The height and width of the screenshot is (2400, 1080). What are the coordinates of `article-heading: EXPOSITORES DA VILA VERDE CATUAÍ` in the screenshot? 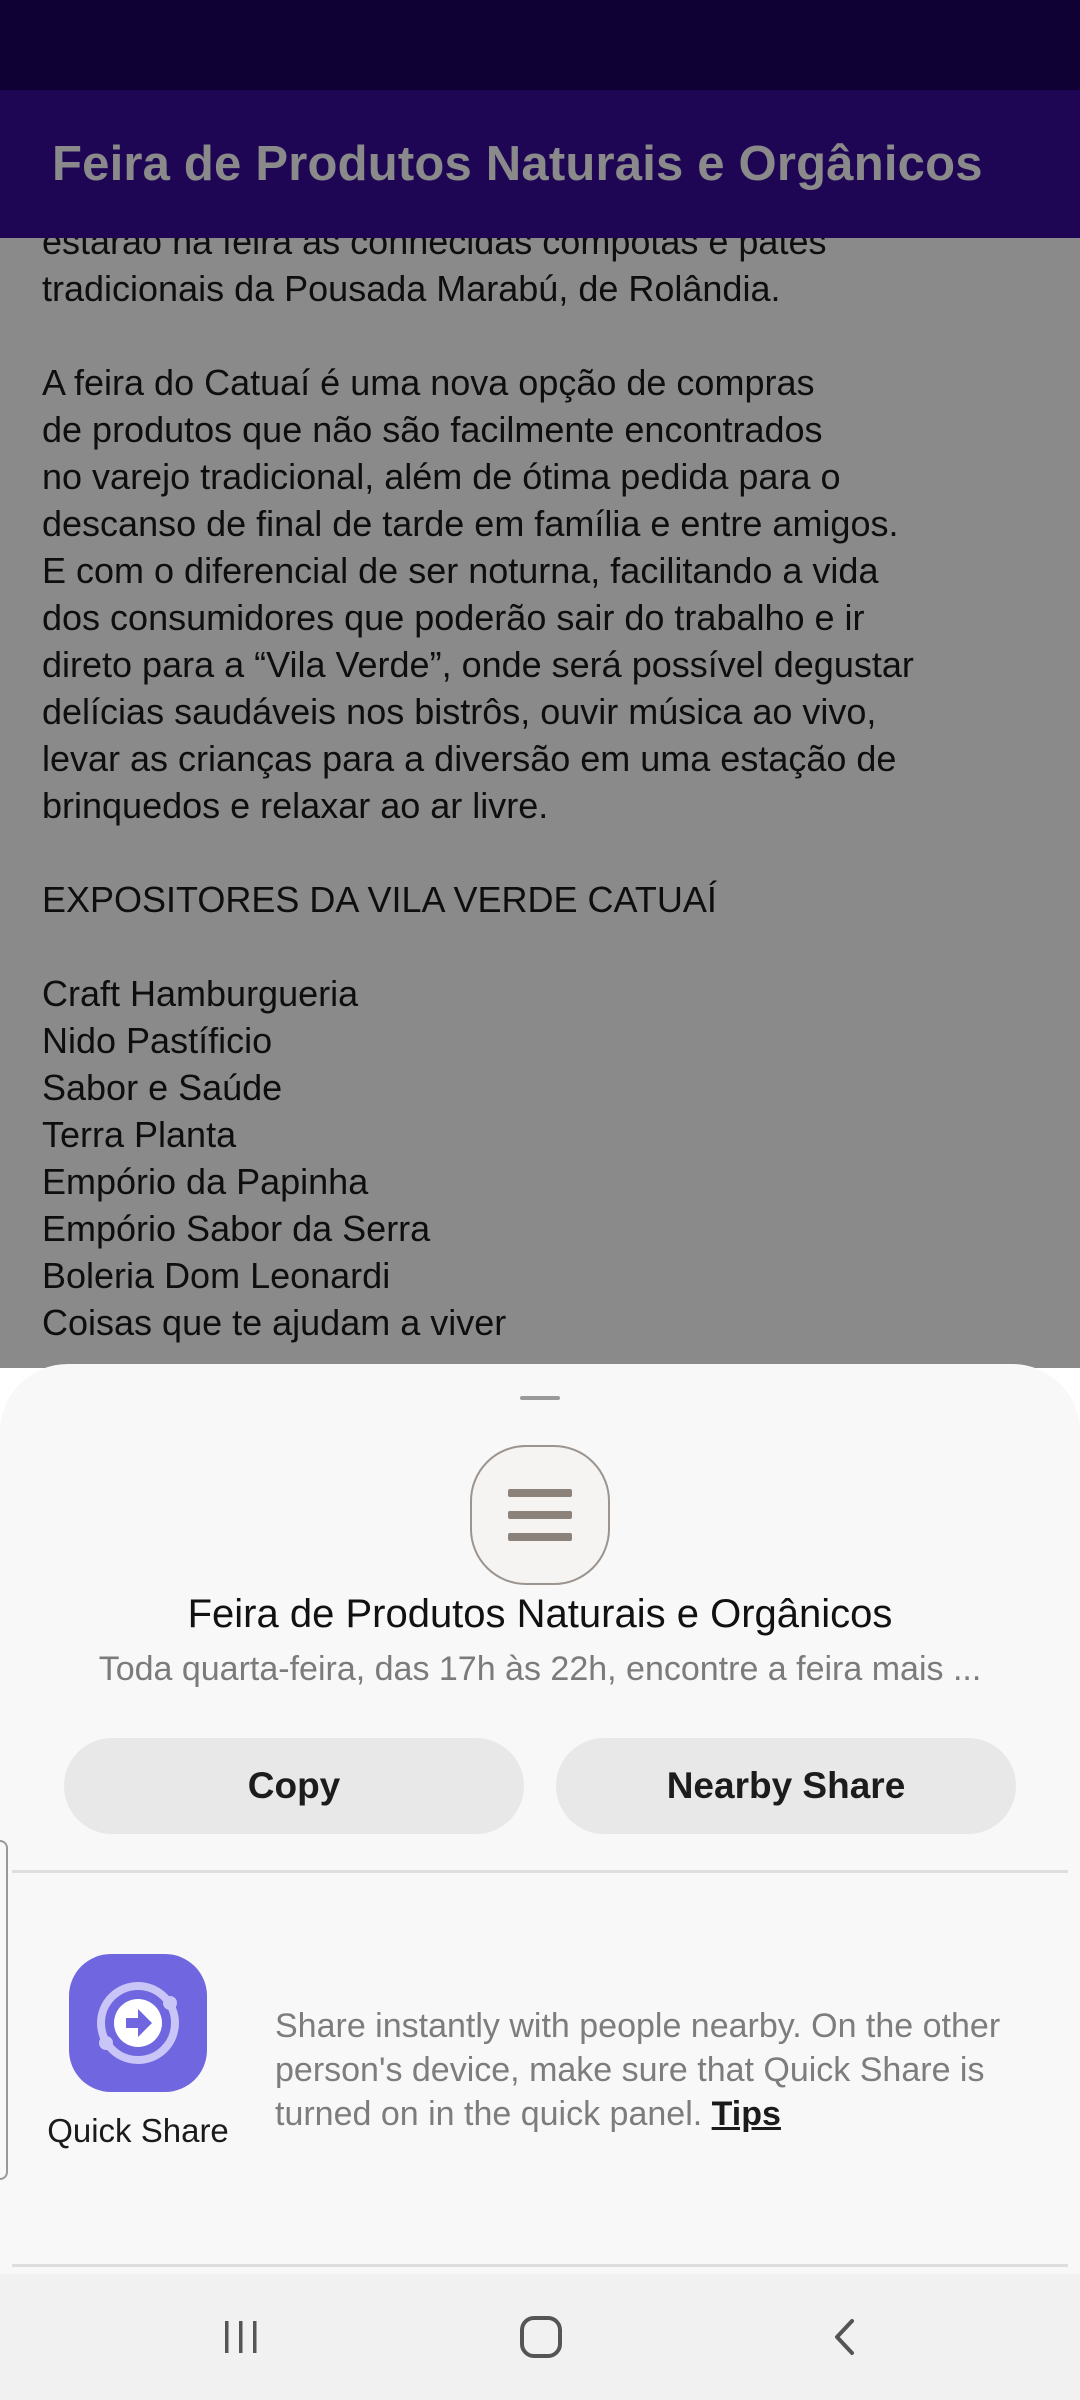 It's located at (379, 899).